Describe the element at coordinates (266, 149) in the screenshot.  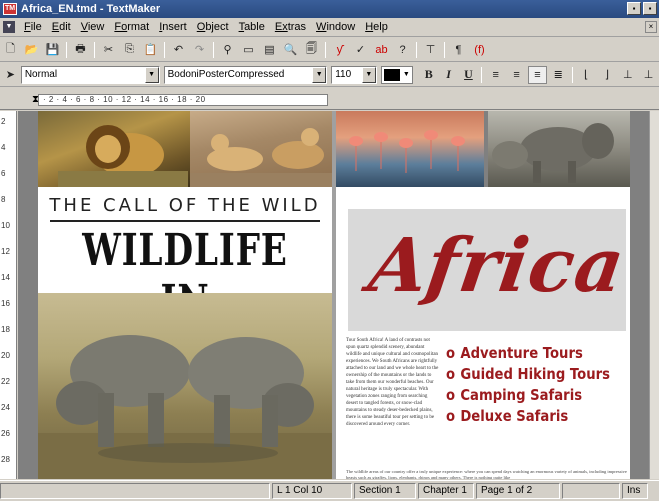
I see `cheetah-photo` at that location.